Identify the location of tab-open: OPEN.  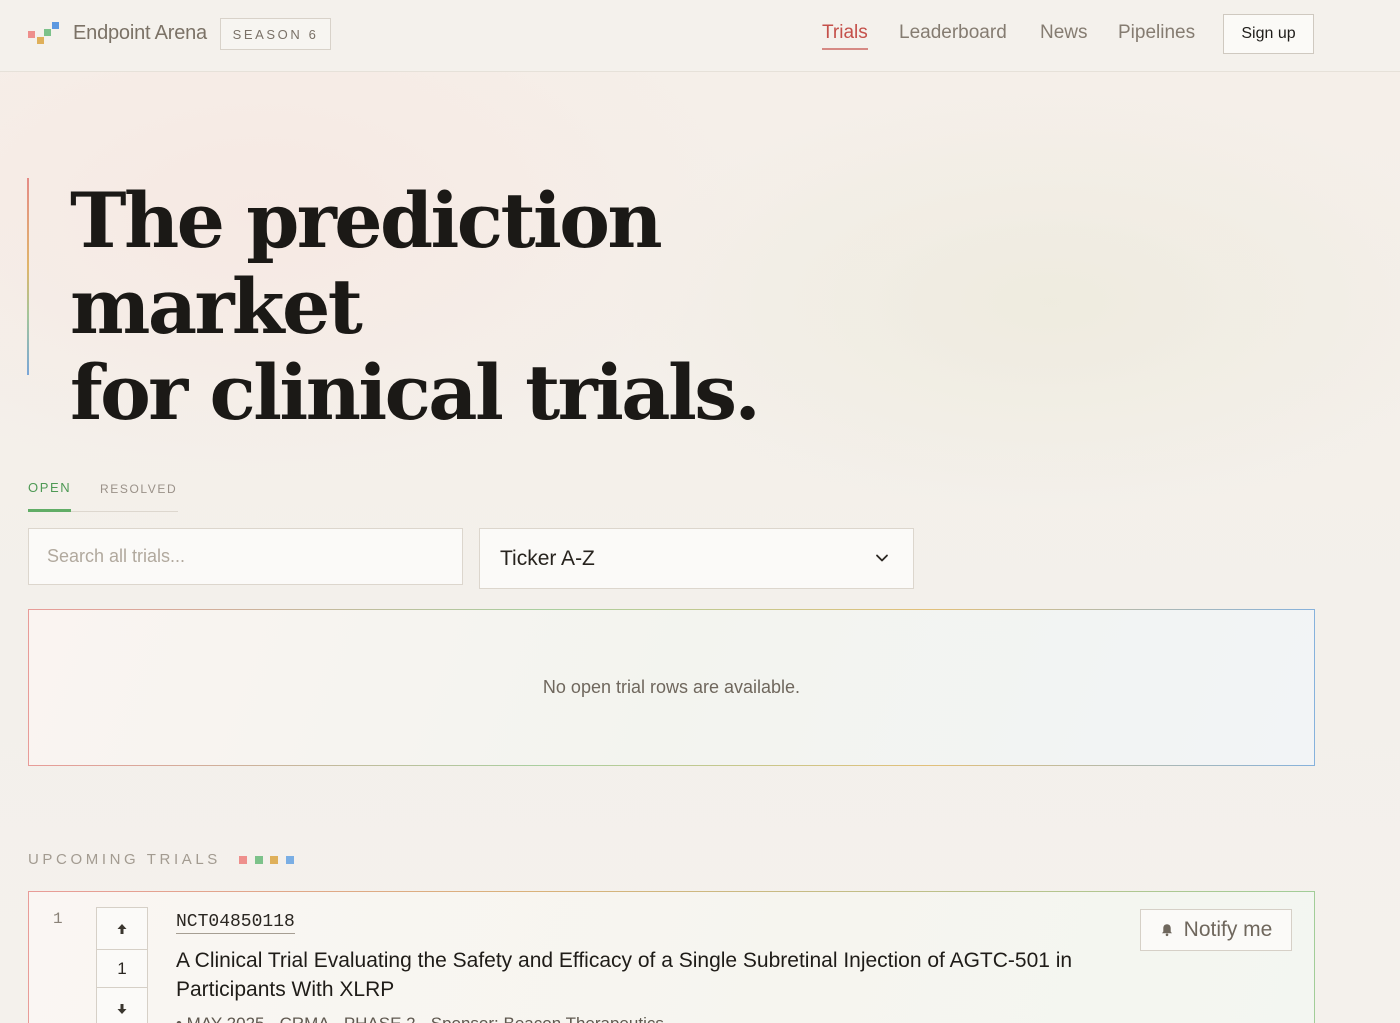
(50, 496).